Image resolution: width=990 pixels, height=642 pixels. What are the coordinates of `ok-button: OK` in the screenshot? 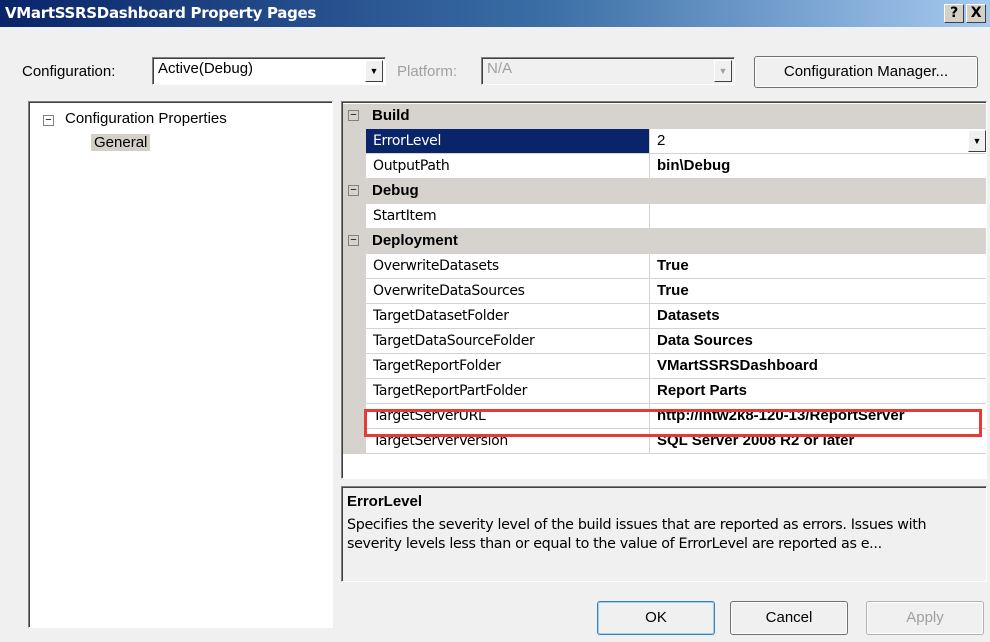 It's located at (656, 618).